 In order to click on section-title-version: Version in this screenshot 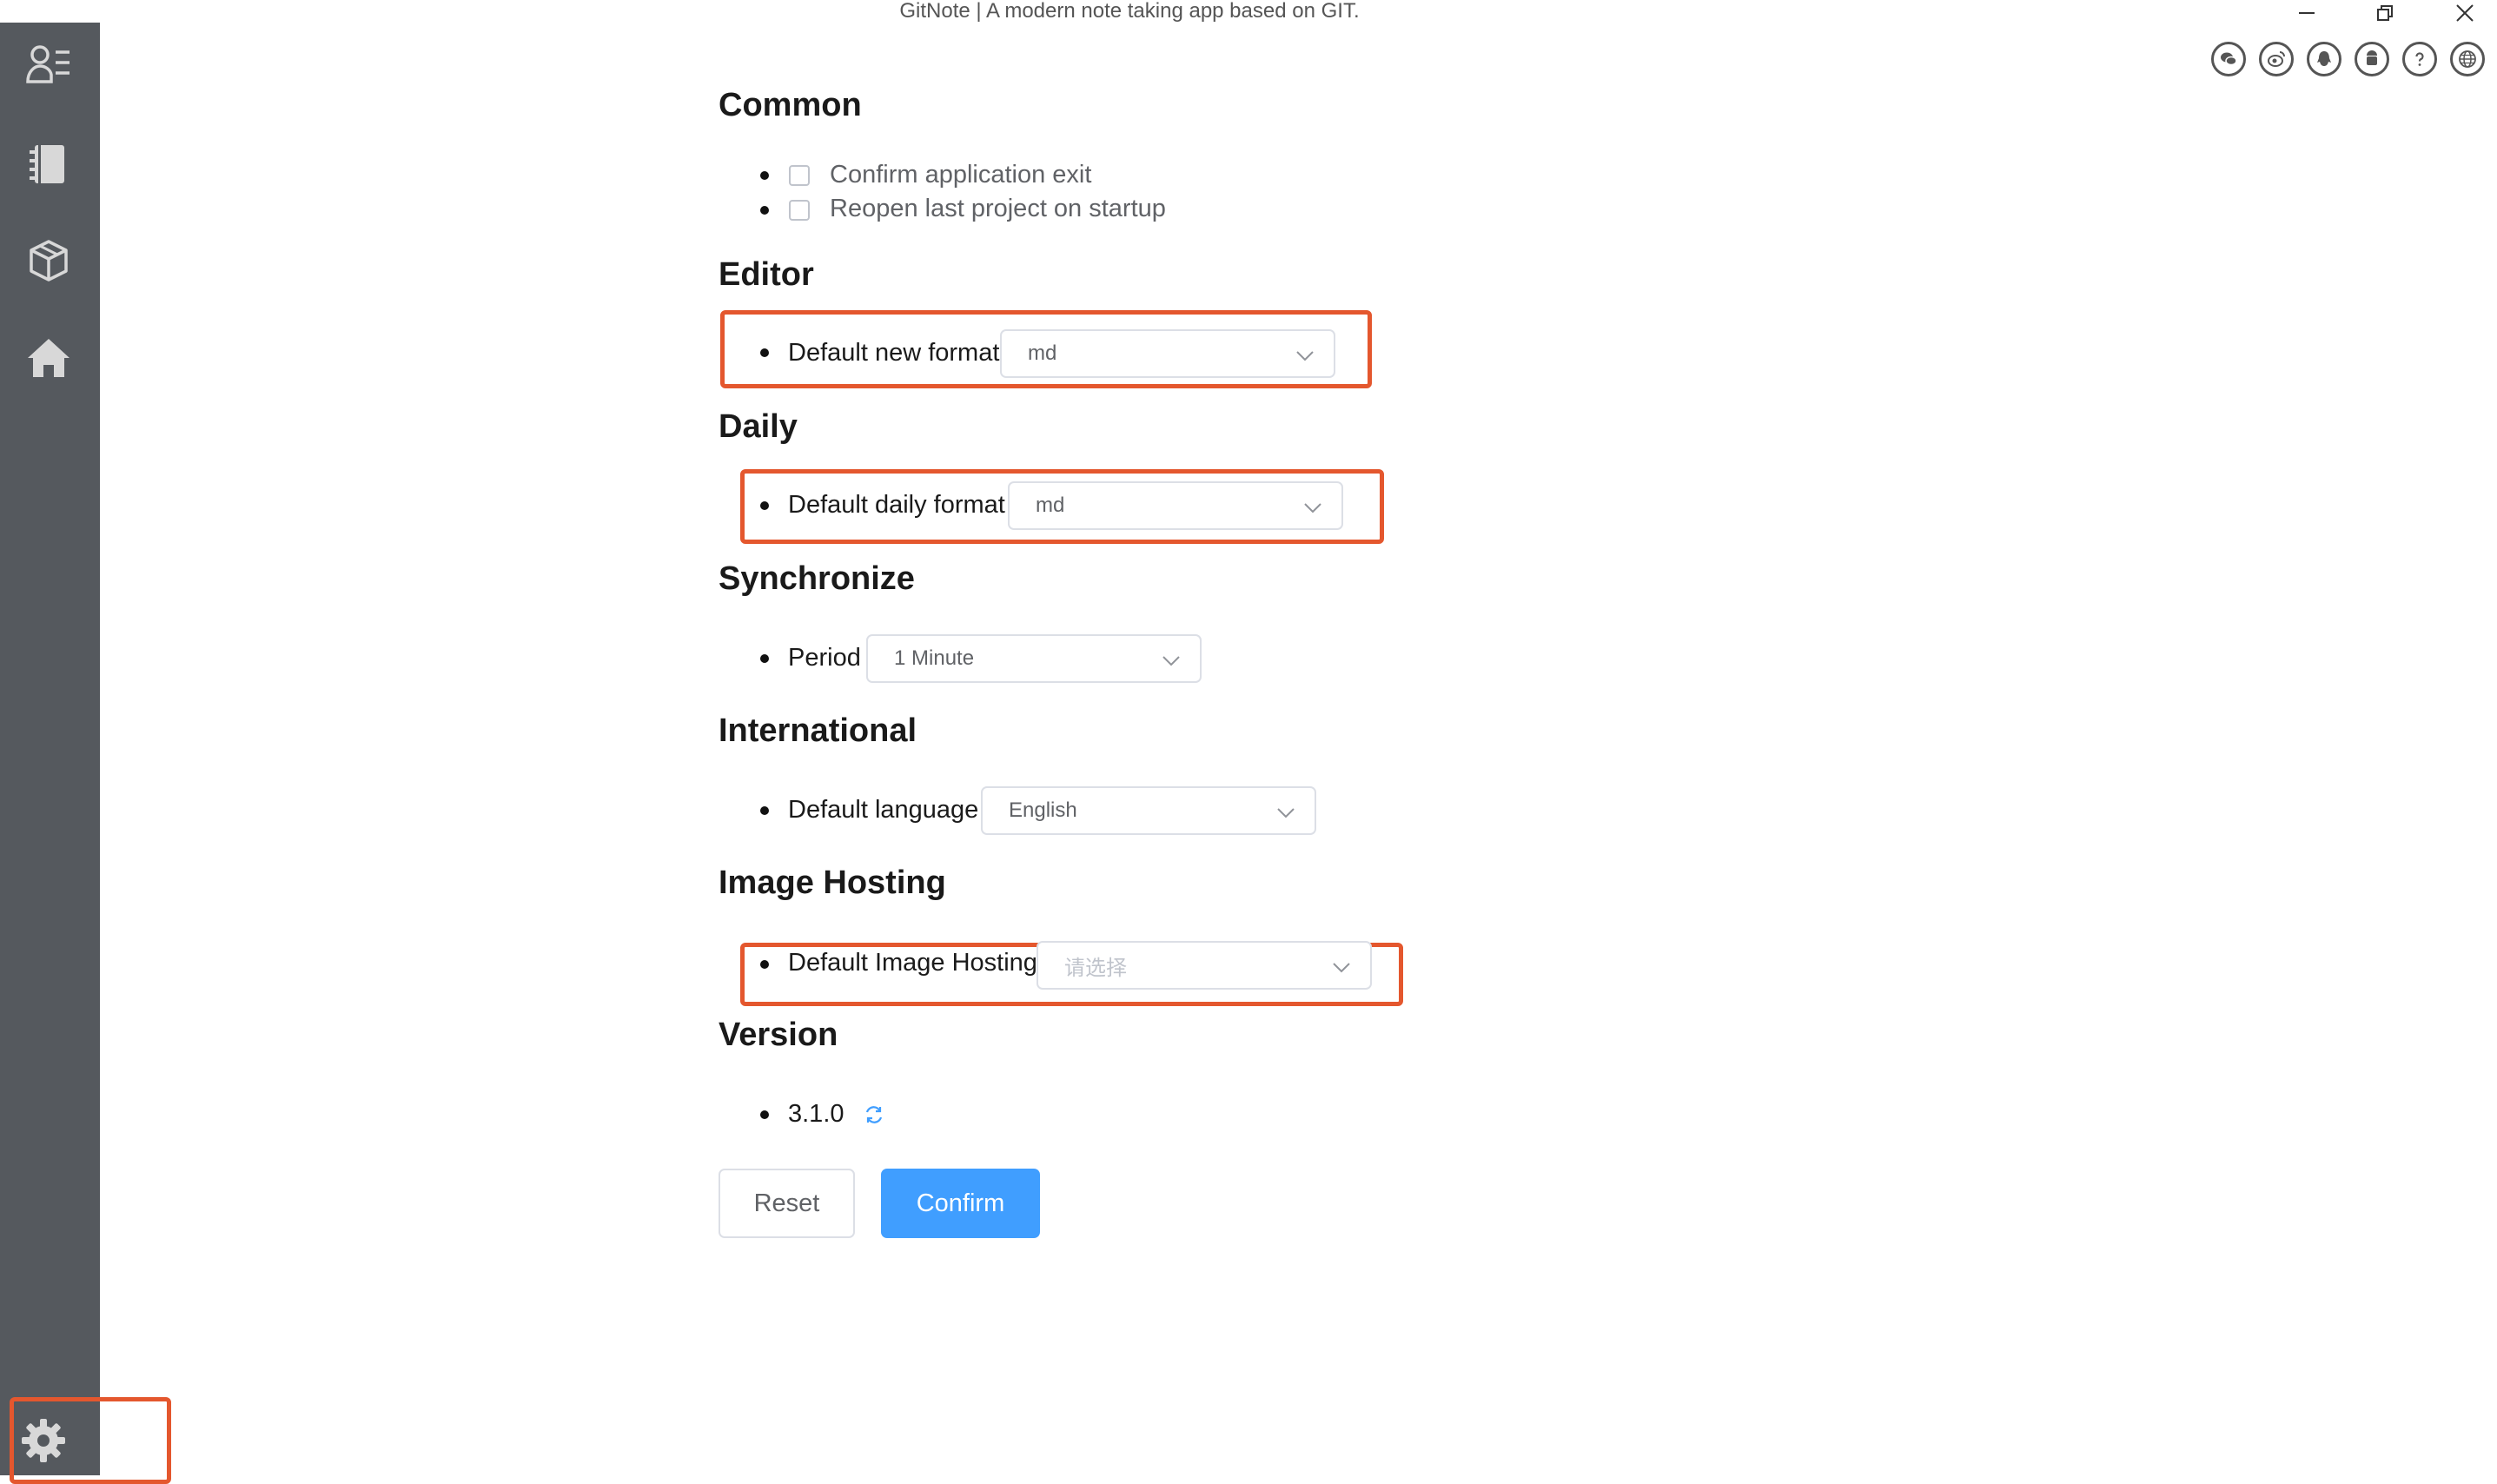, I will do `click(778, 1035)`.